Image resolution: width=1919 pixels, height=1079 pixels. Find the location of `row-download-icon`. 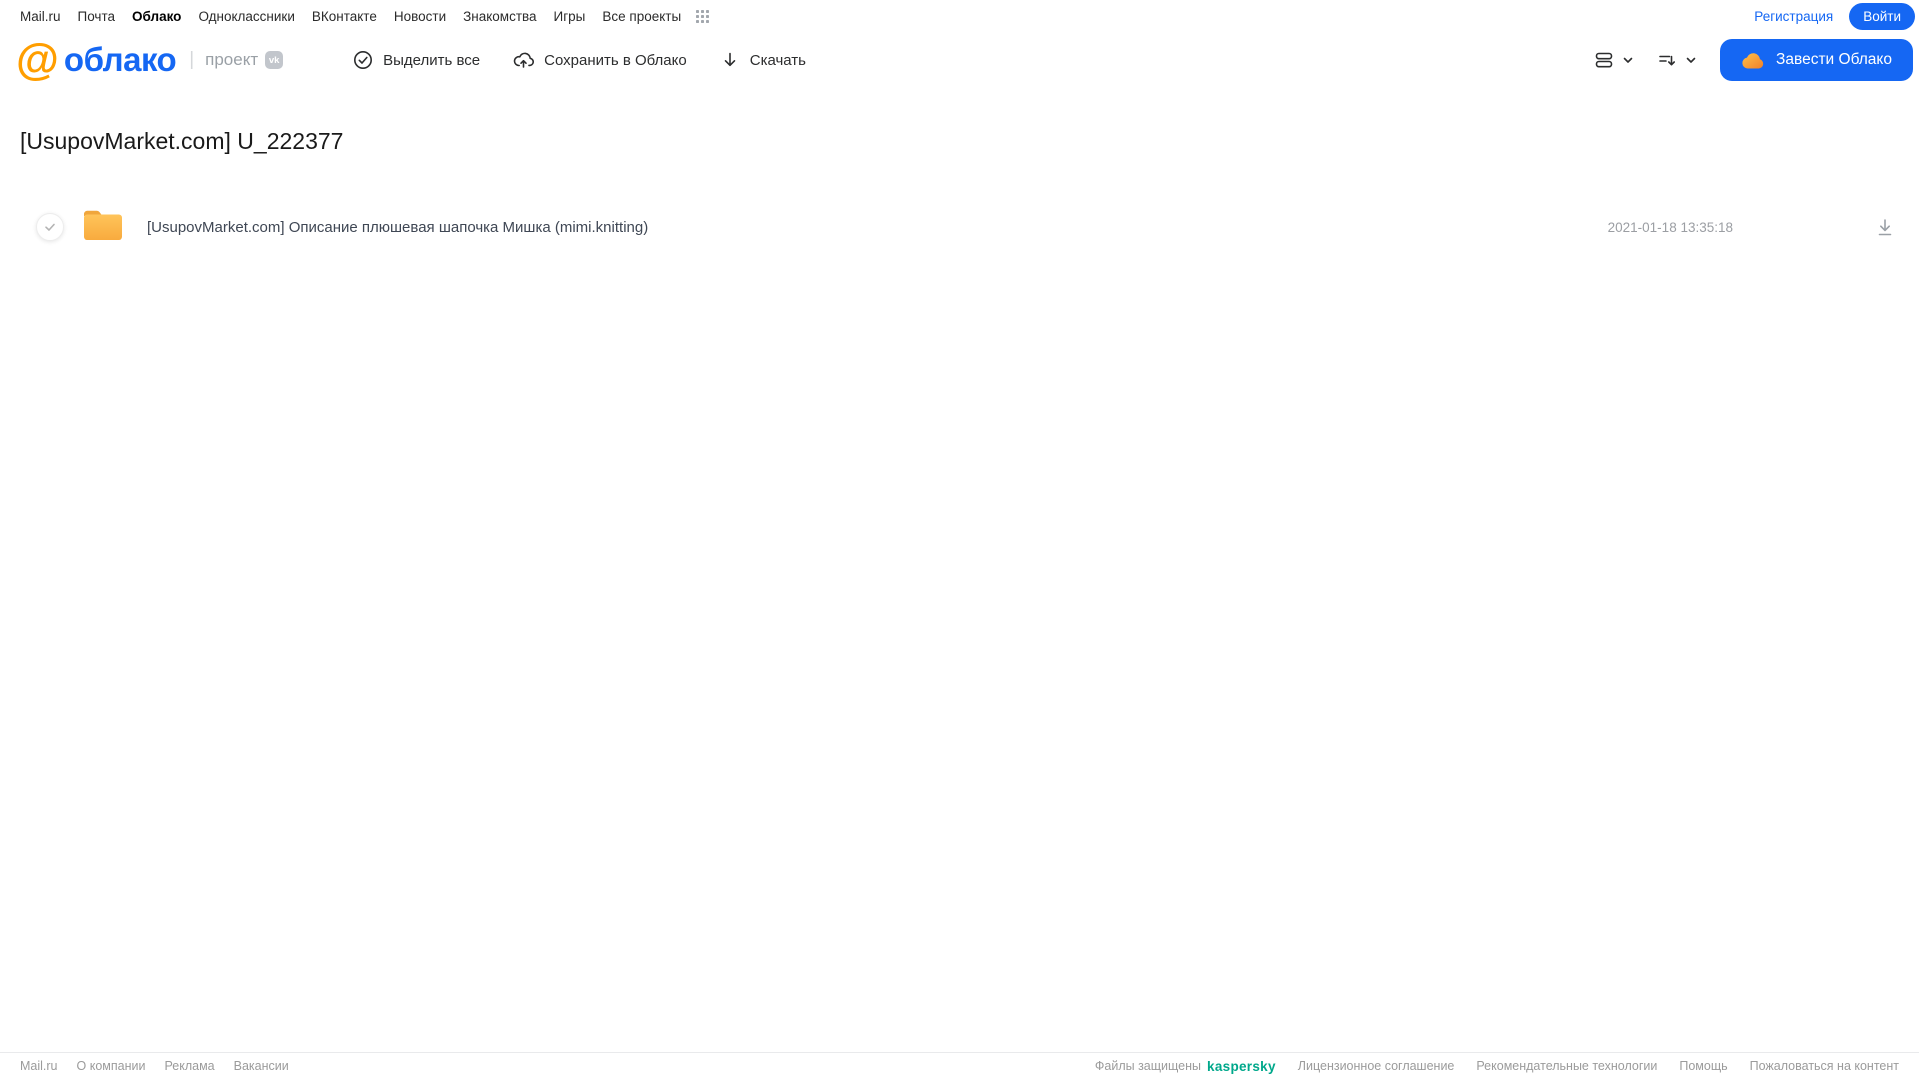

row-download-icon is located at coordinates (1885, 227).